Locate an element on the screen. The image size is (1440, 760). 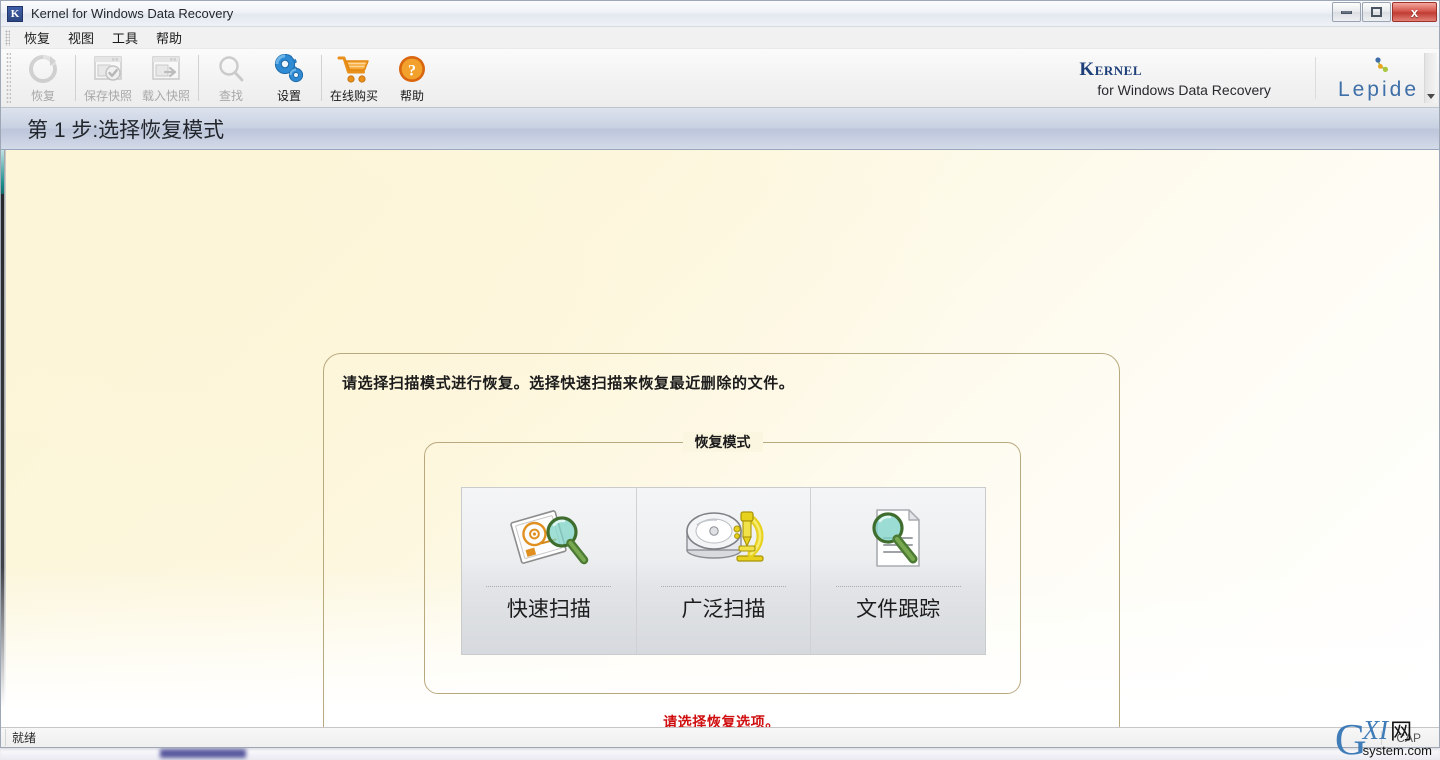
left-edge-strip is located at coordinates (4, 438).